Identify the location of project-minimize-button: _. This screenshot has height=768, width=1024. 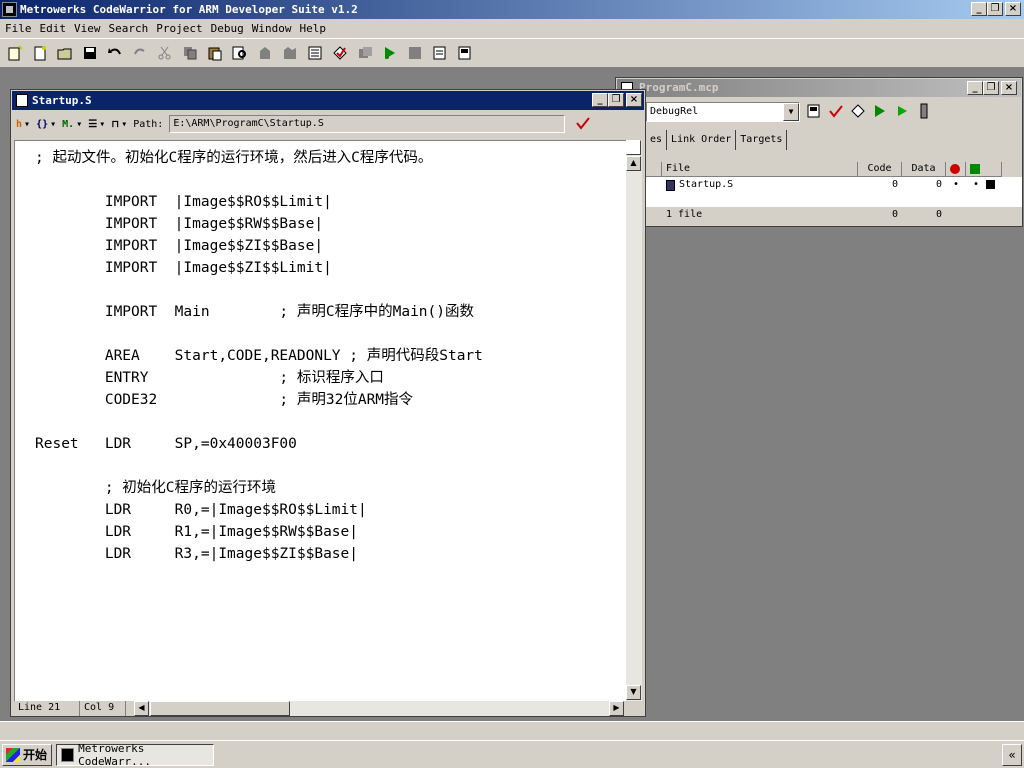
(975, 88).